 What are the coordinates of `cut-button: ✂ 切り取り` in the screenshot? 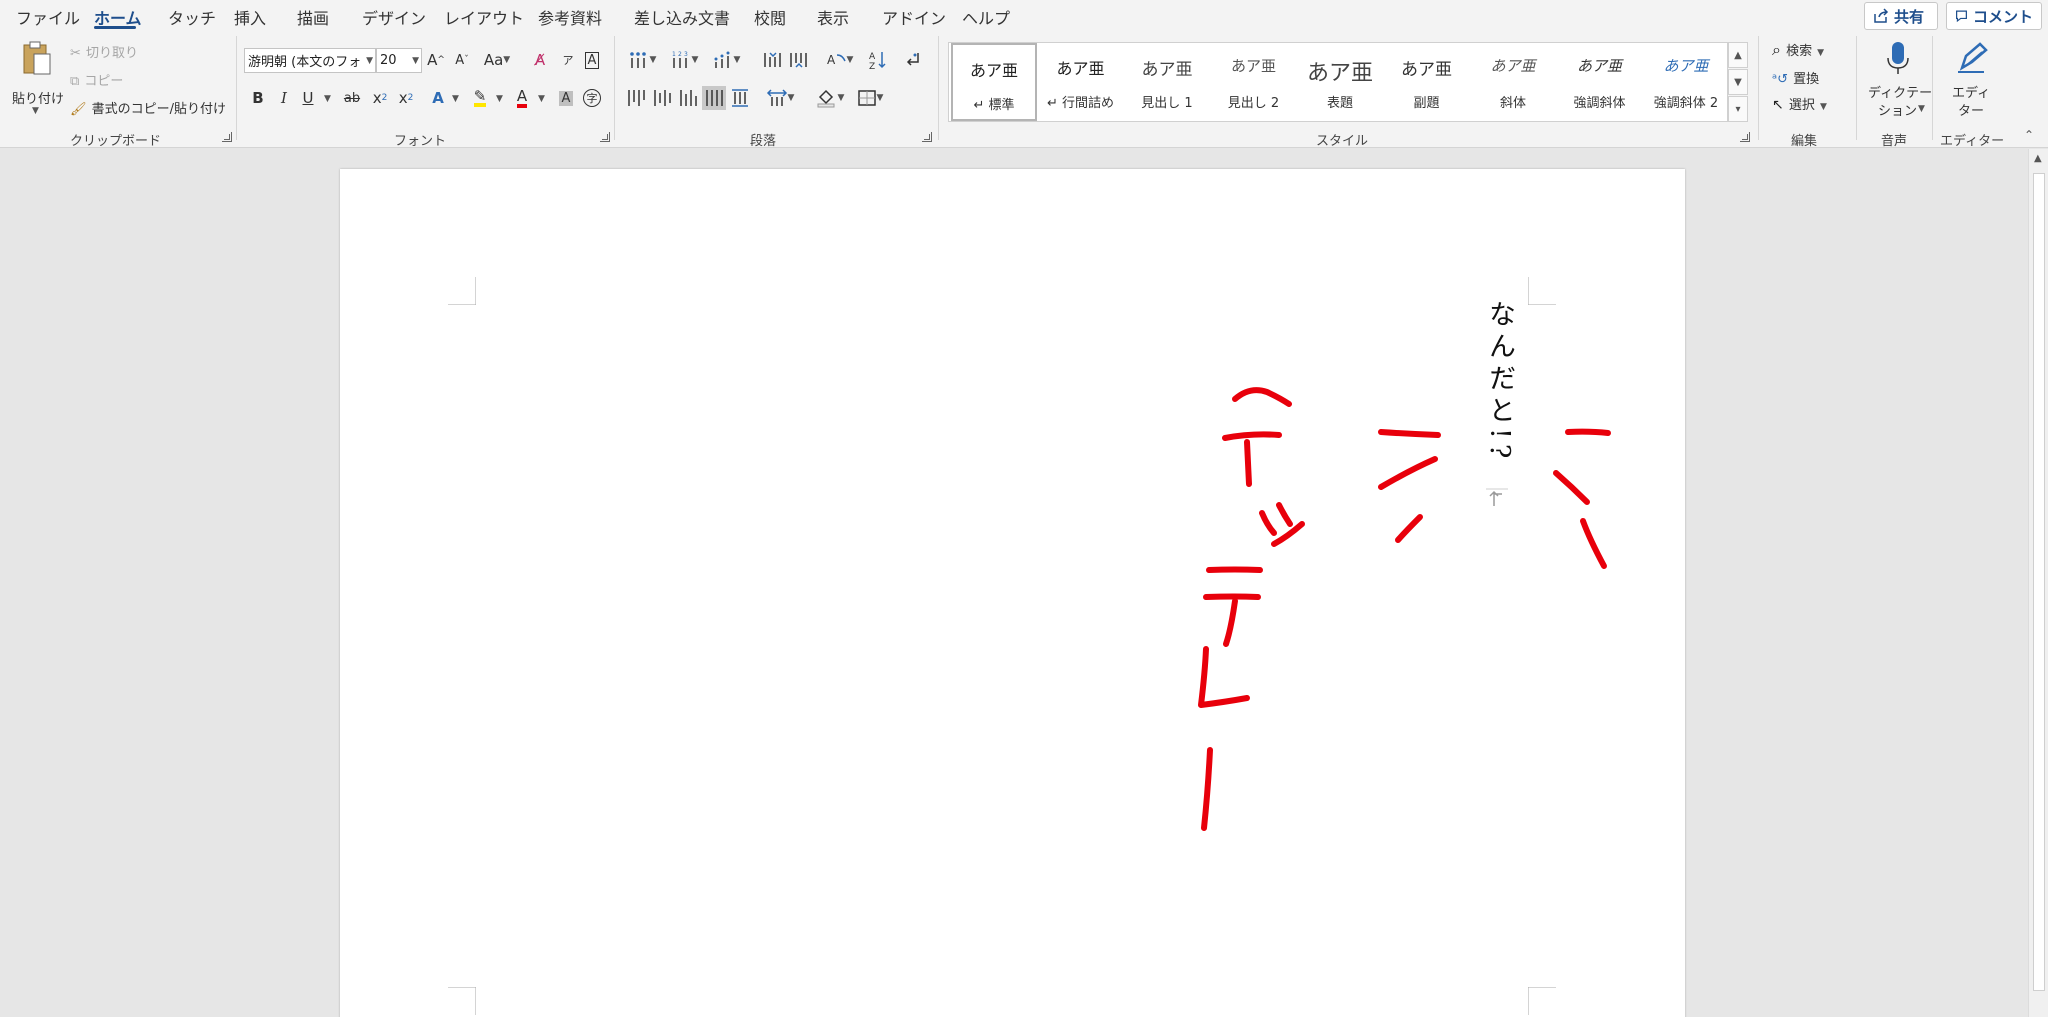 It's located at (104, 51).